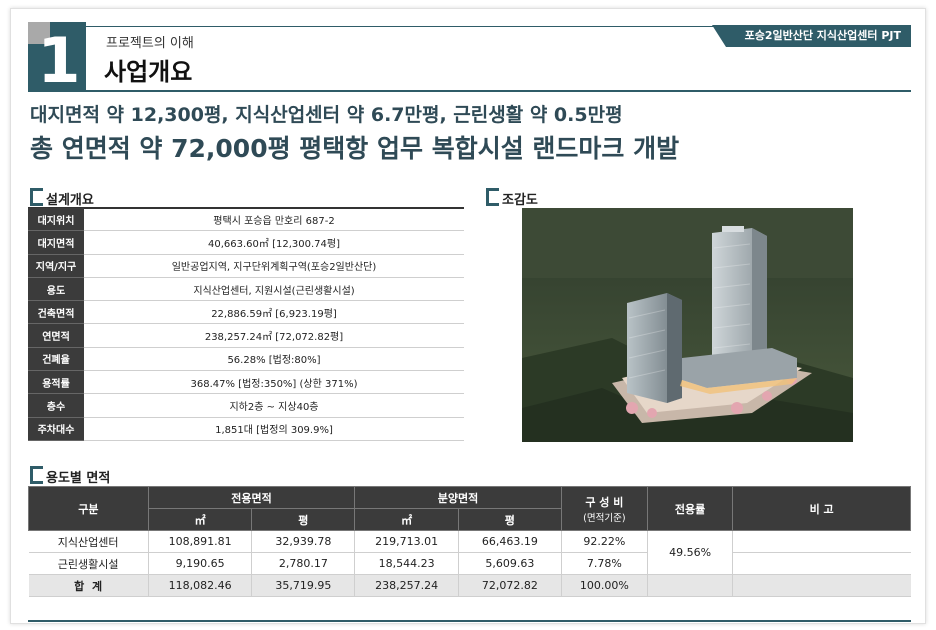 The height and width of the screenshot is (630, 936). I want to click on spec-key: 건폐율, so click(56, 359).